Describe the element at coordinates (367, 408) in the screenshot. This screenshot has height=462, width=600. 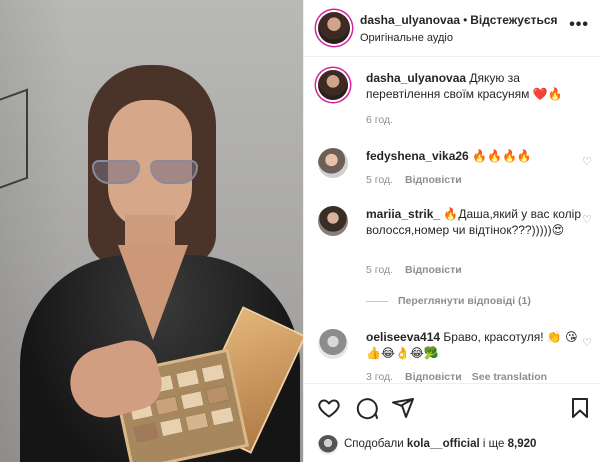
I see `comment-bubble-icon` at that location.